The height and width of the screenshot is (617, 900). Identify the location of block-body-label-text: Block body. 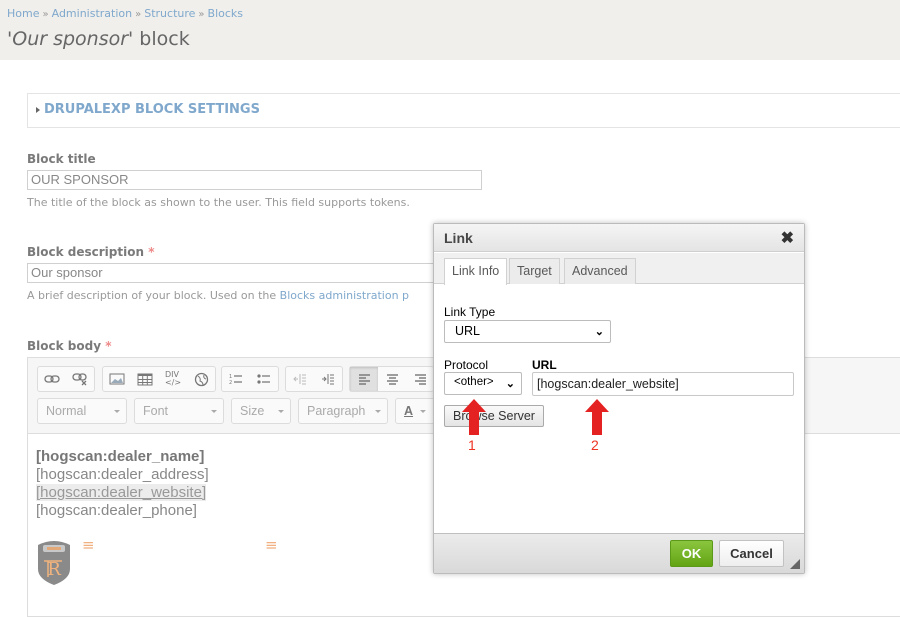
(64, 346).